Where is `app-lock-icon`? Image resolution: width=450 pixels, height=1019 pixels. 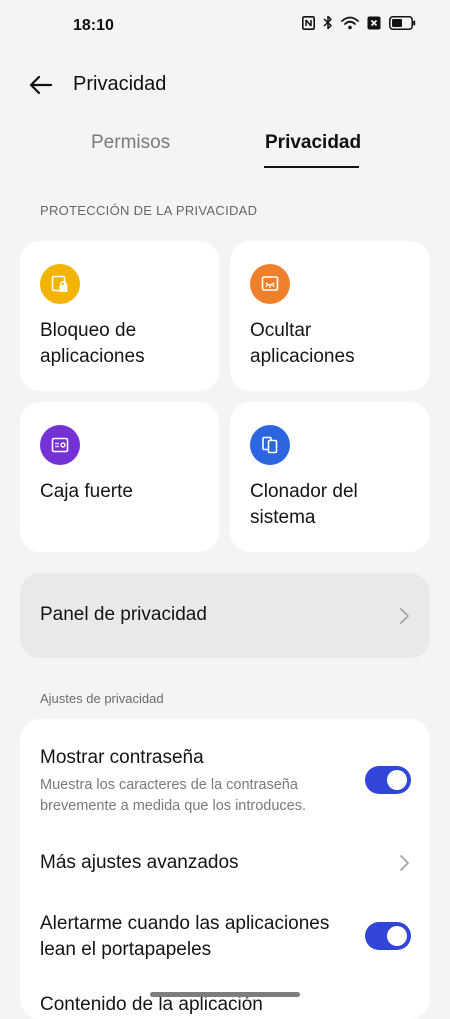 app-lock-icon is located at coordinates (60, 284).